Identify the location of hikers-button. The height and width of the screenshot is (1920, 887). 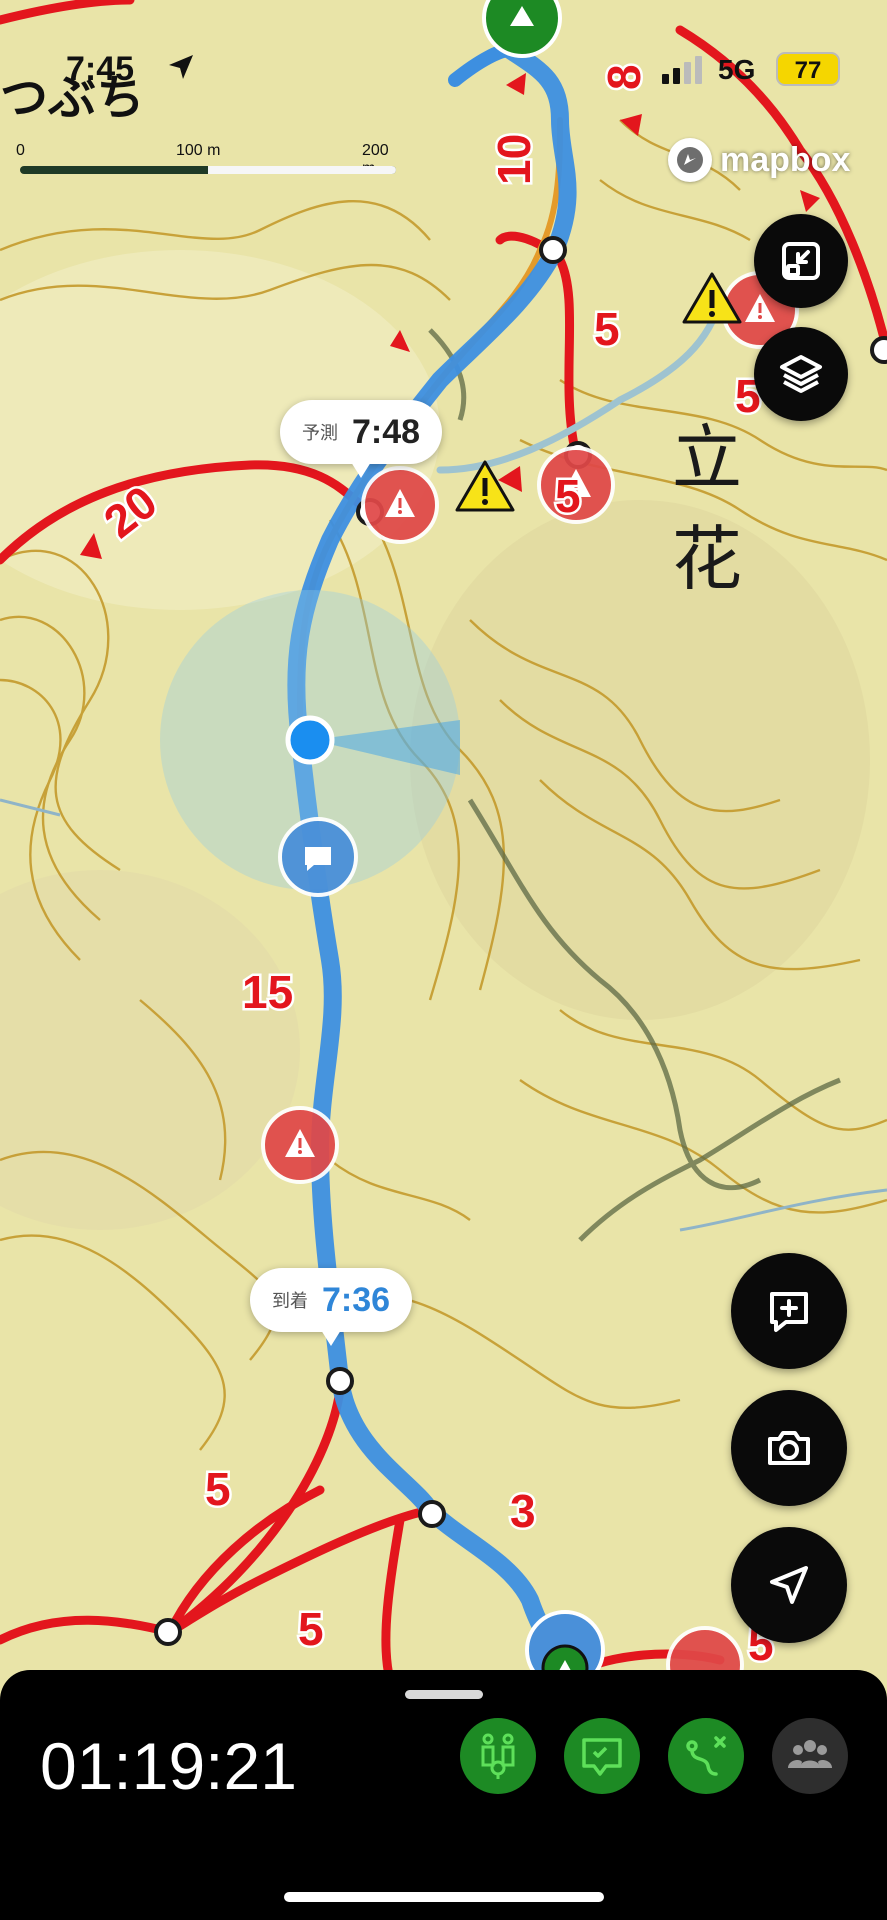
(498, 1756).